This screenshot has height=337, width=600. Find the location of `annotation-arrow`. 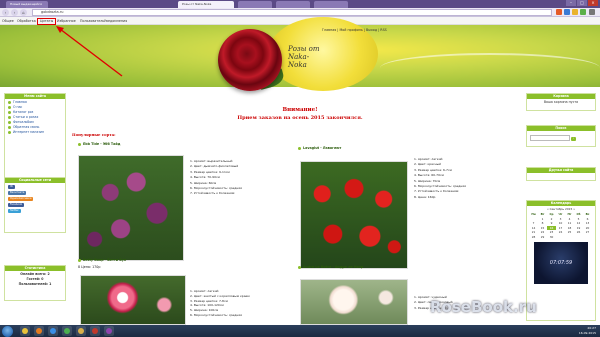

annotation-arrow is located at coordinates (89, 51).